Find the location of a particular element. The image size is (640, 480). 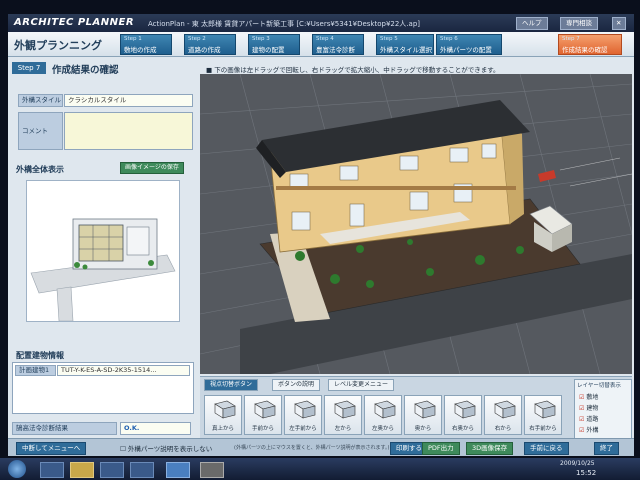

layer-toggle-panel: レイヤー切替表示 ☑ 敷地 ☑ 建物 ☑ 道路 ☑ 外構 is located at coordinates (603, 409).